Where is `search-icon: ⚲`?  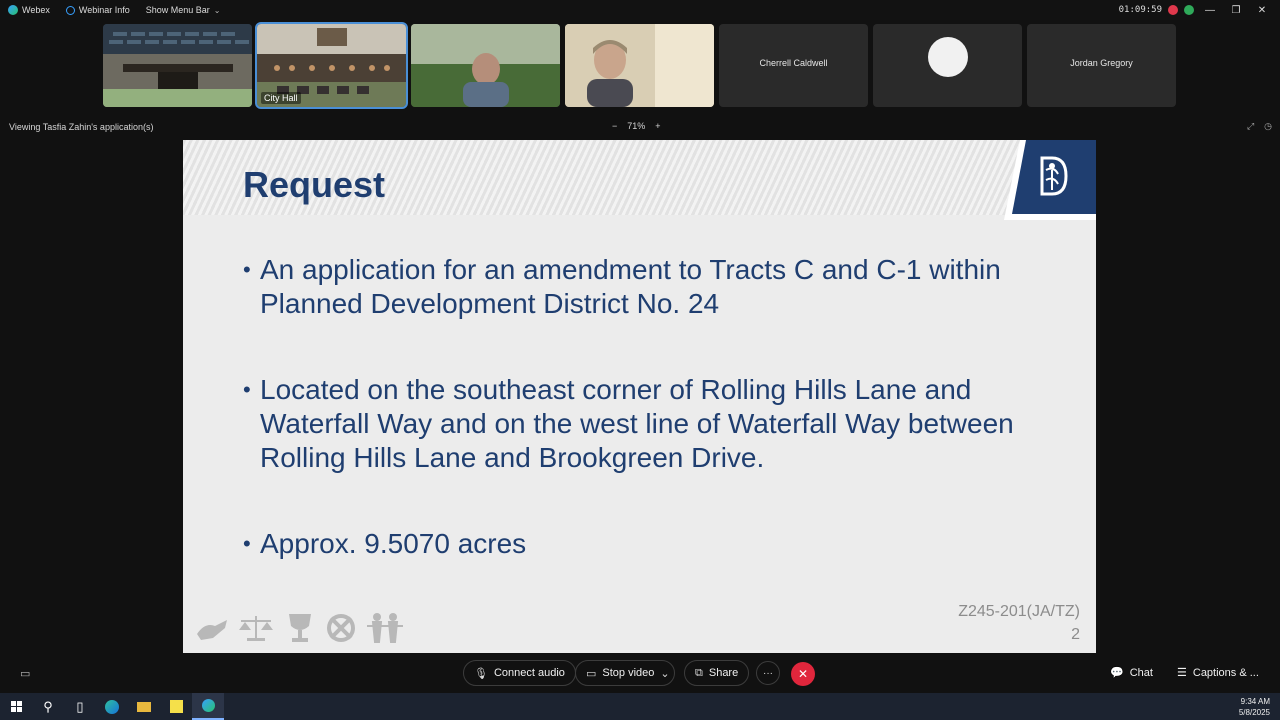
search-icon: ⚲ is located at coordinates (48, 706).